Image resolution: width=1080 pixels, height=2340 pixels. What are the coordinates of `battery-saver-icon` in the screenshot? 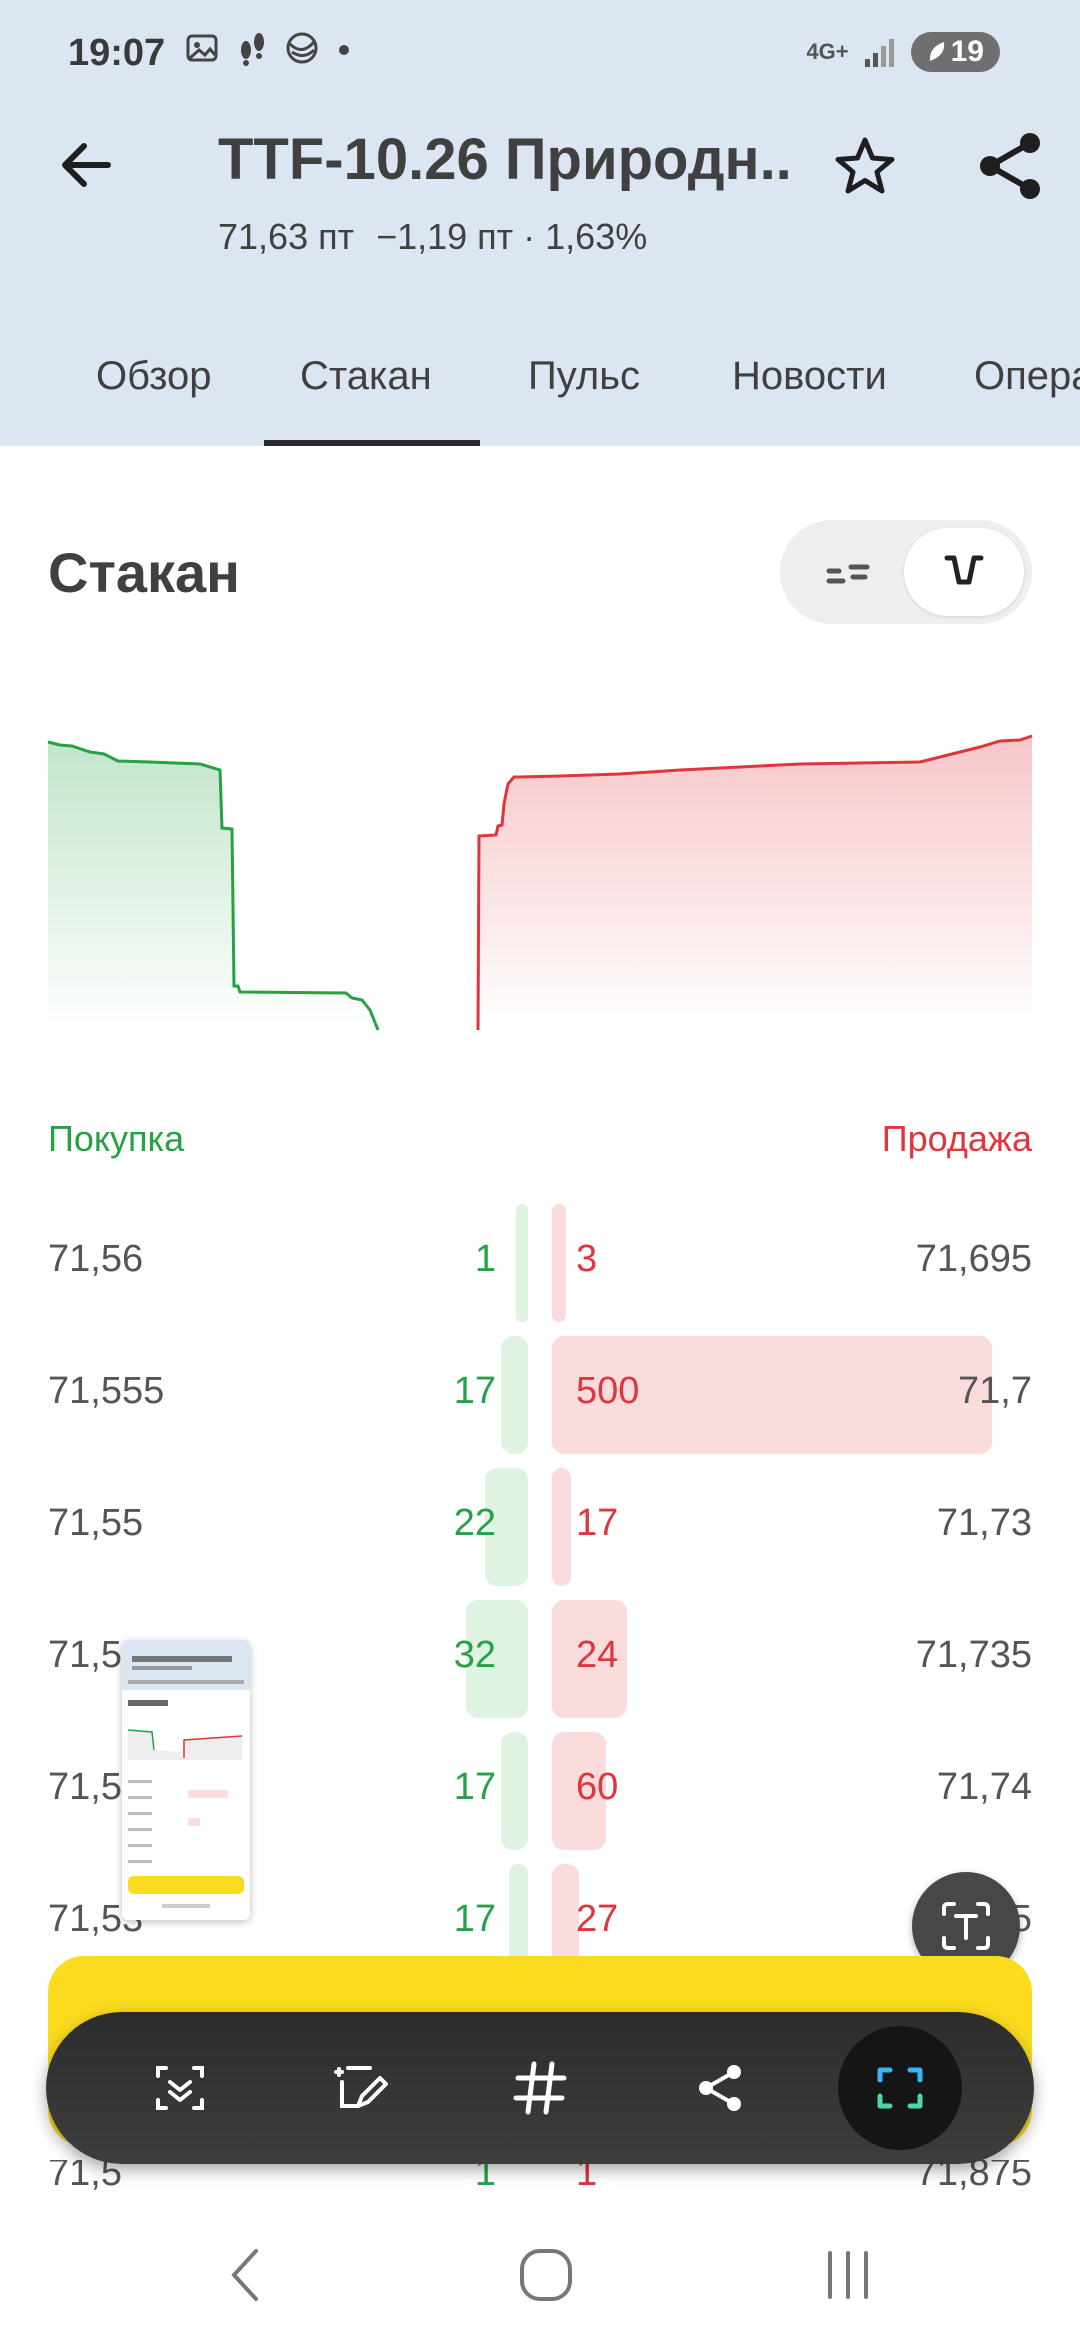 It's located at (936, 51).